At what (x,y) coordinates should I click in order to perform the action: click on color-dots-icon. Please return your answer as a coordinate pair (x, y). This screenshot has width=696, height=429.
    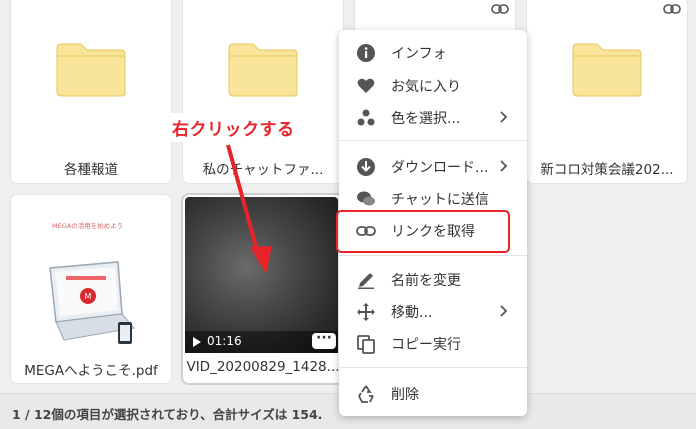
    Looking at the image, I should click on (366, 117).